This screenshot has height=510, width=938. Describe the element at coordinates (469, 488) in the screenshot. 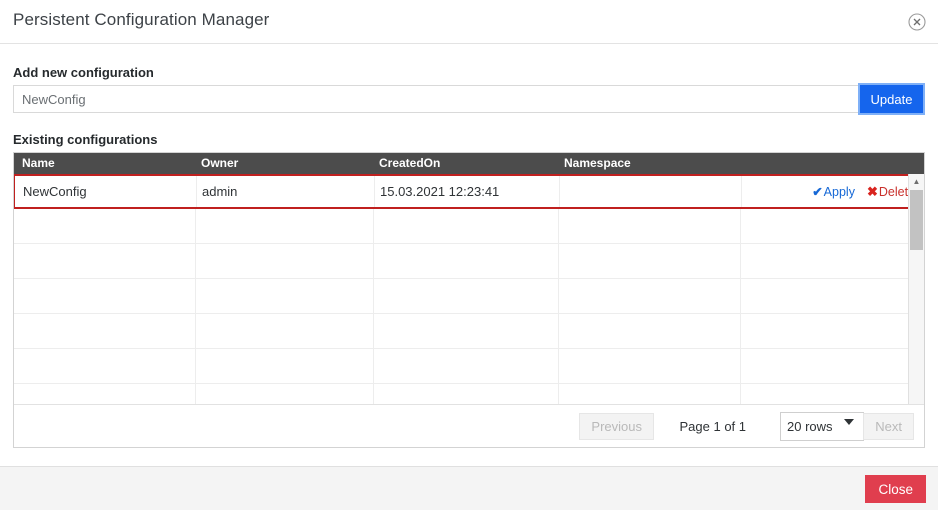

I see `dialog-footer: Close` at that location.